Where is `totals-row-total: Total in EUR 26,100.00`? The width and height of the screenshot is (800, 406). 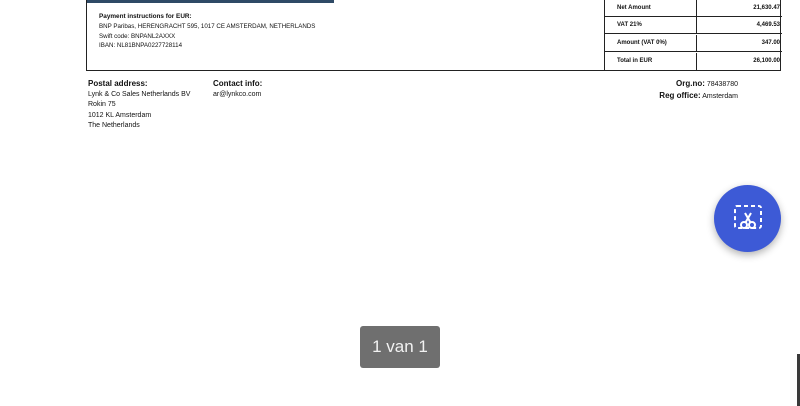
totals-row-total: Total in EUR 26,100.00 is located at coordinates (693, 61).